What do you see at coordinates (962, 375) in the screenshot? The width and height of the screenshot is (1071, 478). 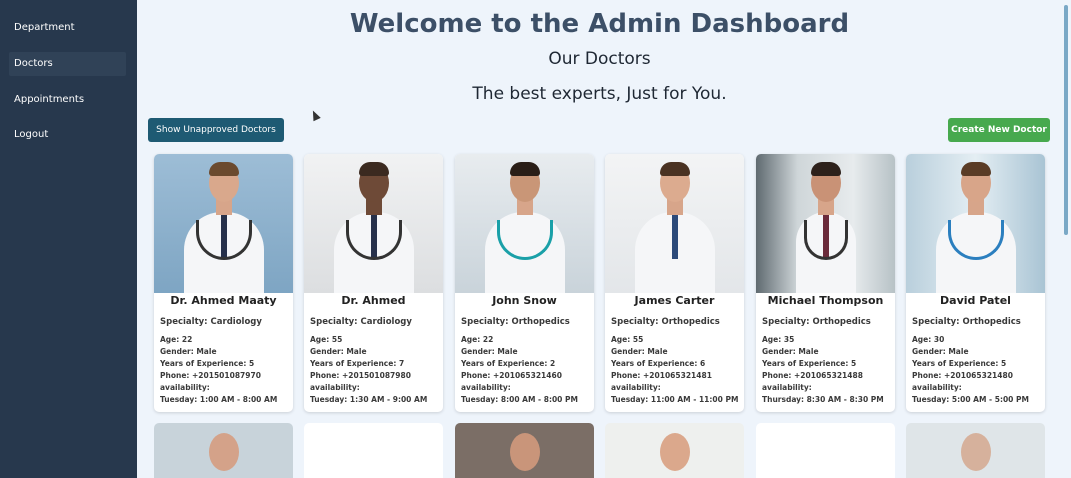 I see `doctor-phone: Phone: +201065321480` at bounding box center [962, 375].